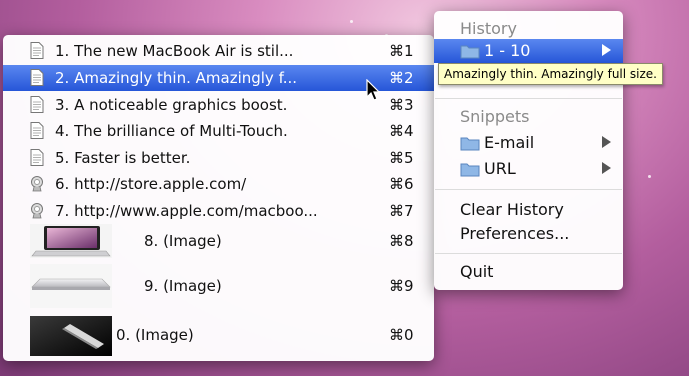 The image size is (689, 376). I want to click on macbook-open-thumbnail, so click(71, 241).